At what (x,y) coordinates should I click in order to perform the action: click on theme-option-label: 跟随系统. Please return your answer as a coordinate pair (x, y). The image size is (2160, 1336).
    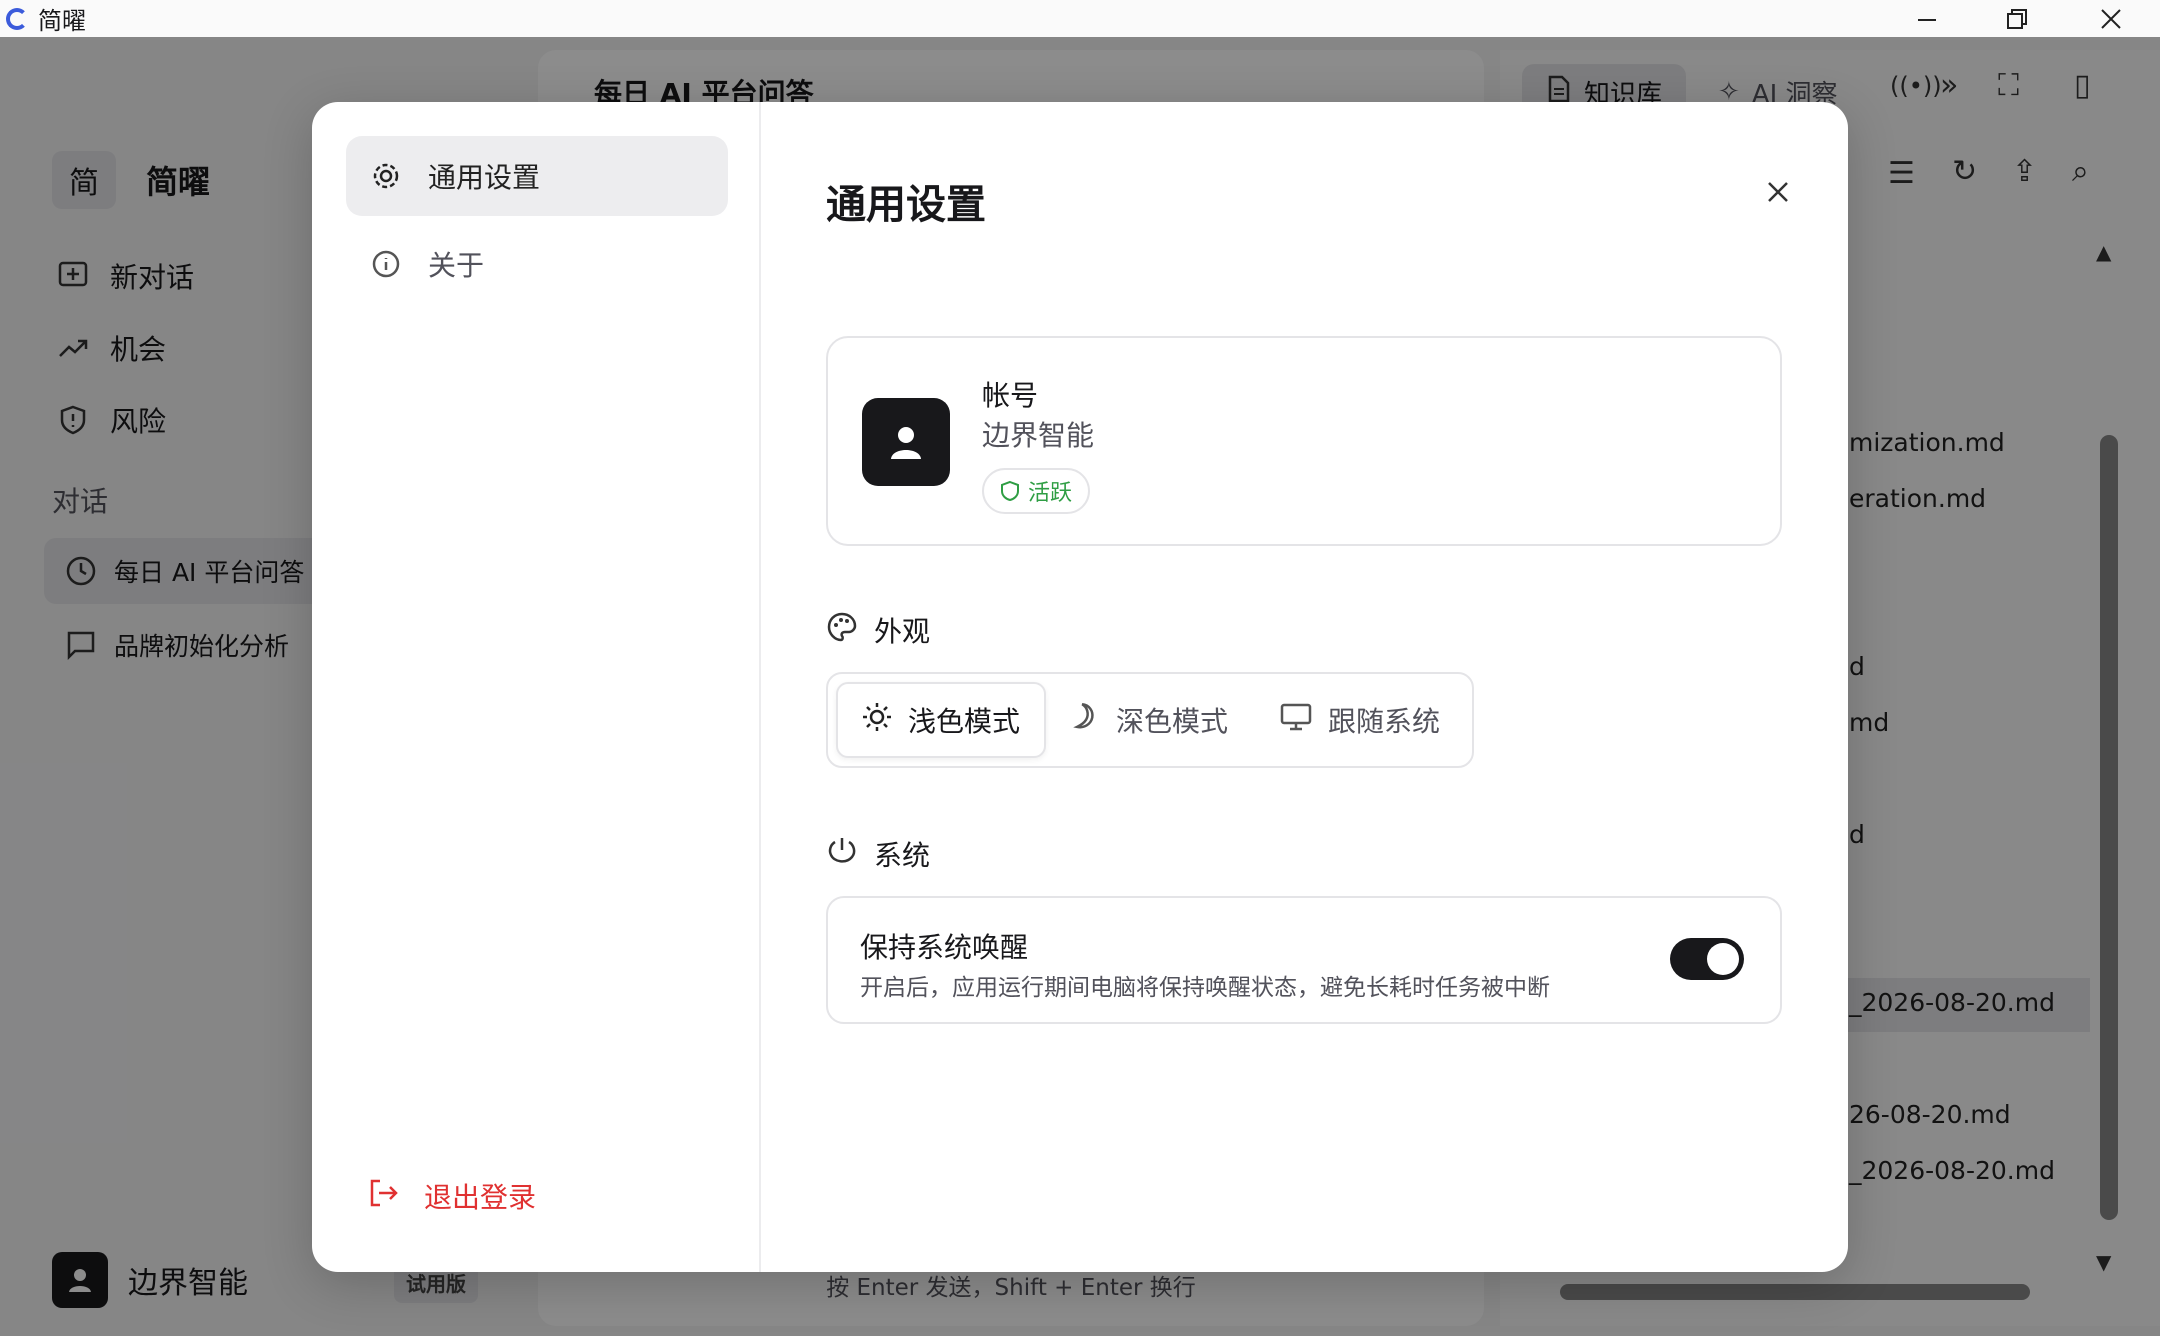
    Looking at the image, I should click on (1384, 721).